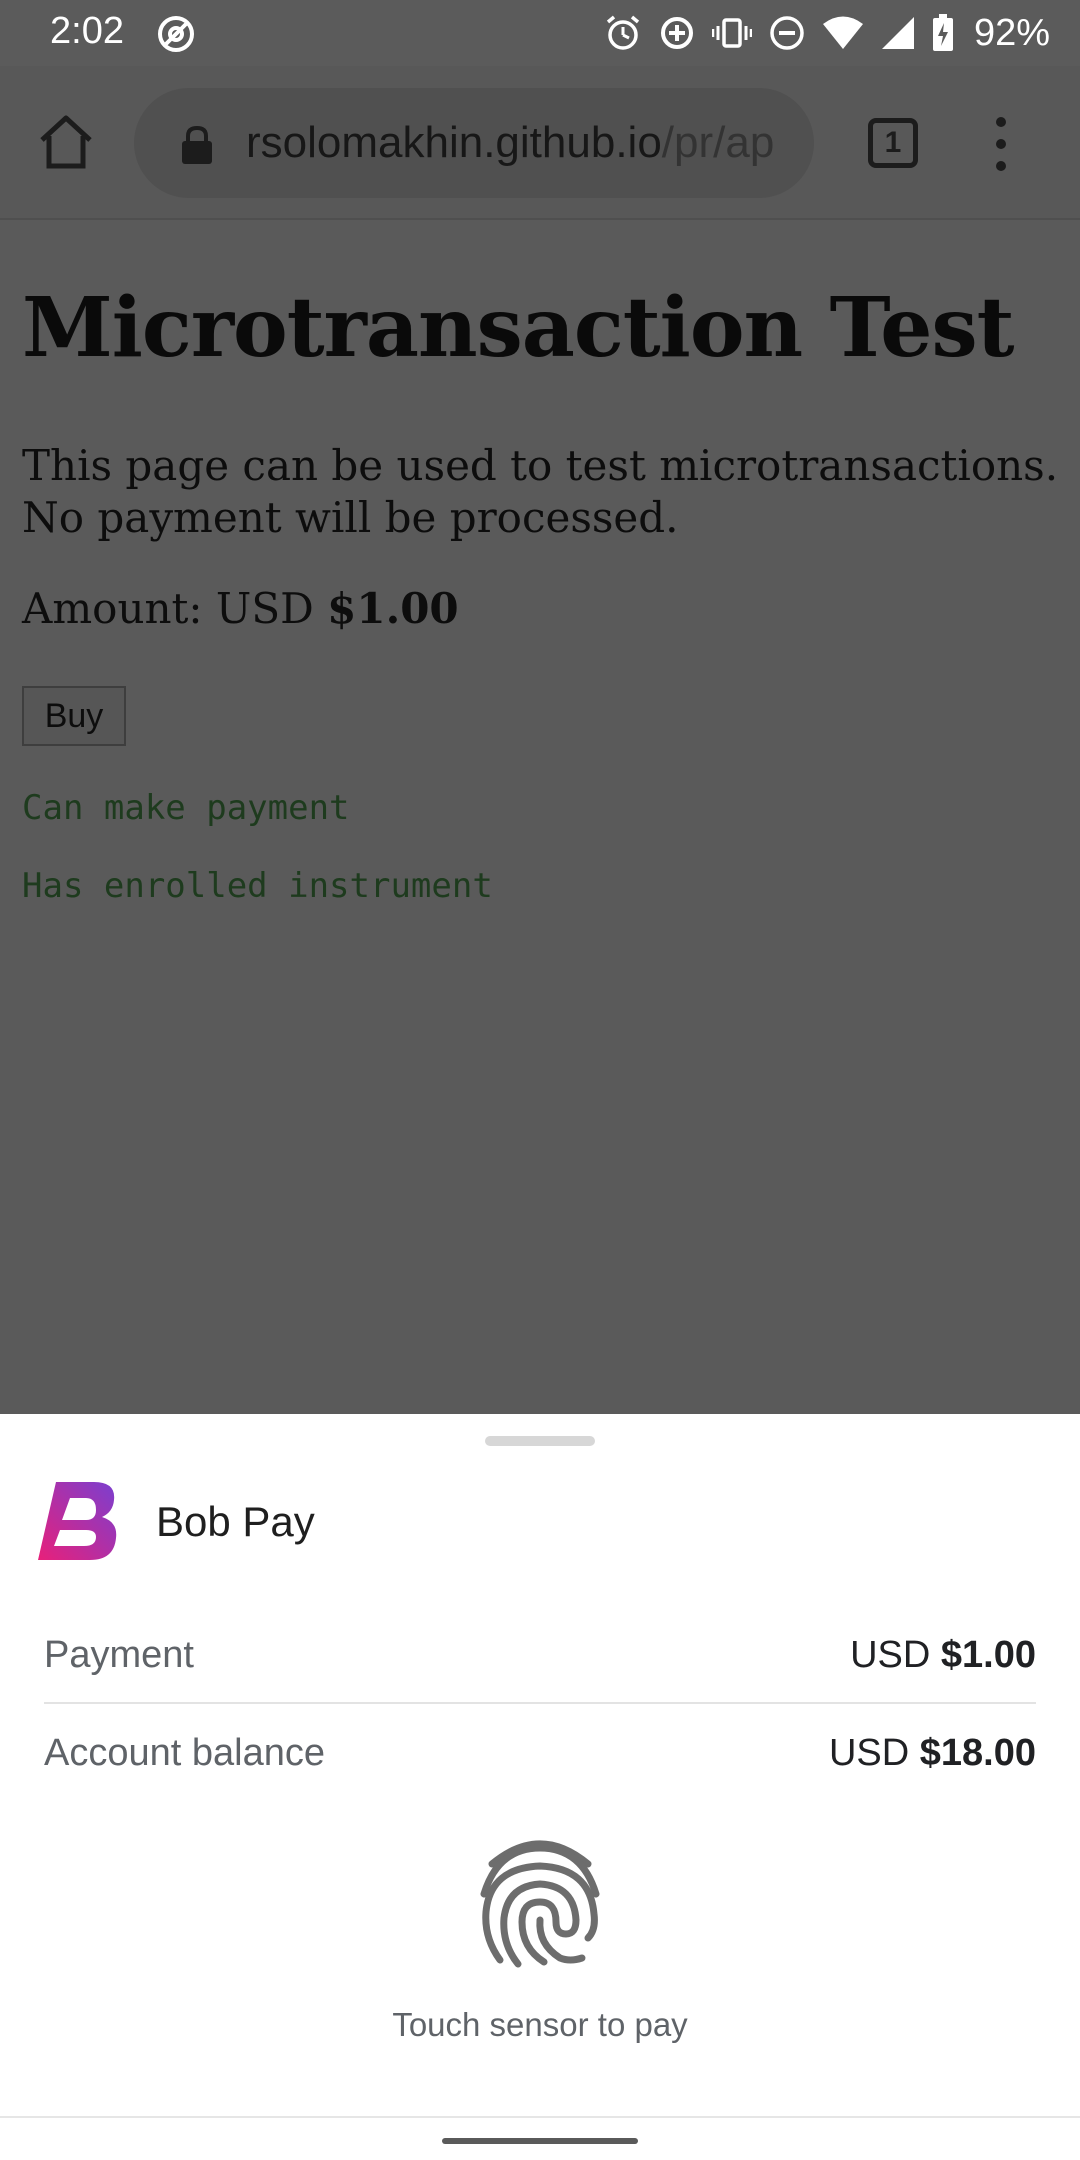 Image resolution: width=1080 pixels, height=2160 pixels. What do you see at coordinates (393, 608) in the screenshot?
I see `amount-value: $1.00` at bounding box center [393, 608].